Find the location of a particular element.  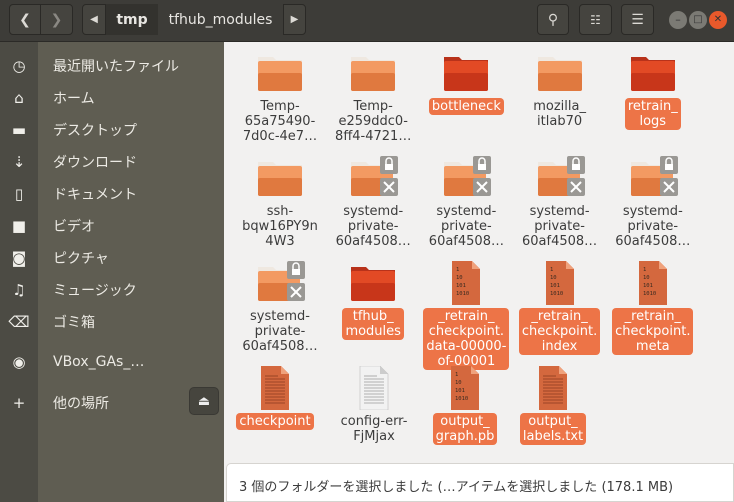

file-item: mozilla_ itlab70 is located at coordinates (560, 90).